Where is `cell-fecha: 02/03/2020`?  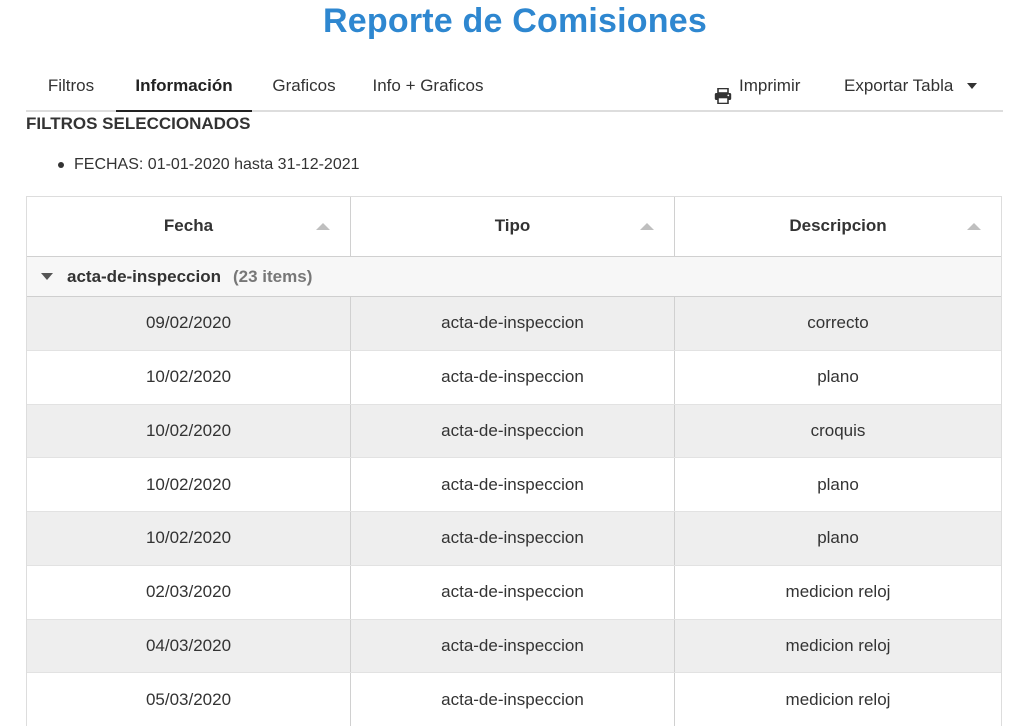
cell-fecha: 02/03/2020 is located at coordinates (189, 592).